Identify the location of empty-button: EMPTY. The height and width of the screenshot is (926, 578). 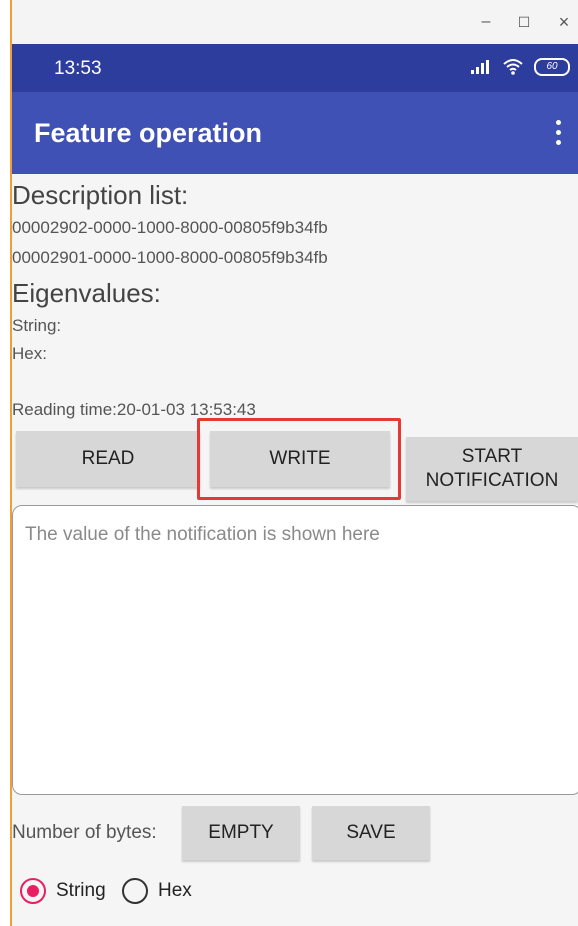
(241, 833).